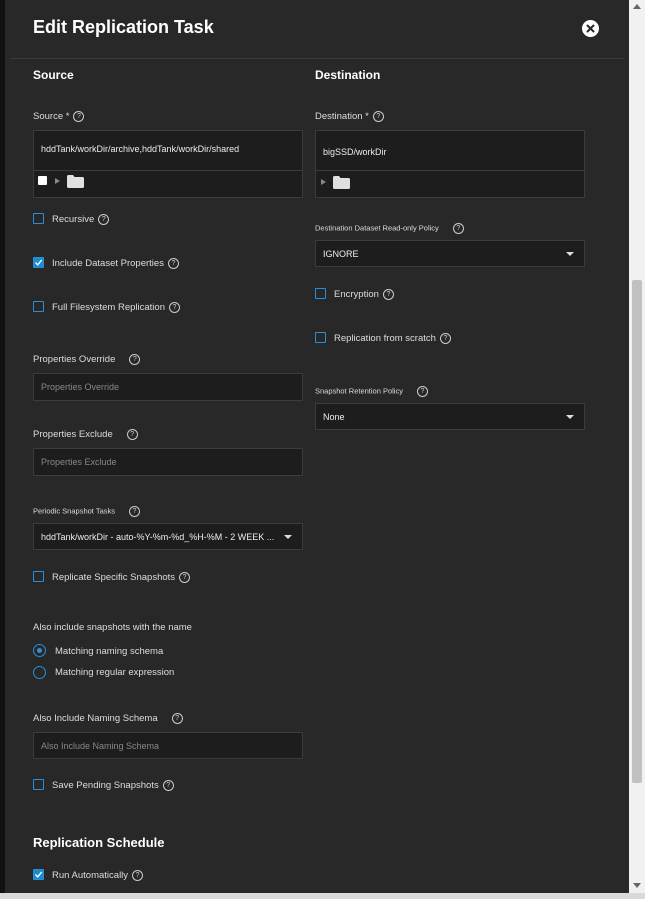 The height and width of the screenshot is (899, 645). What do you see at coordinates (123, 27) in the screenshot?
I see `dialog-title: Edit Replication Task` at bounding box center [123, 27].